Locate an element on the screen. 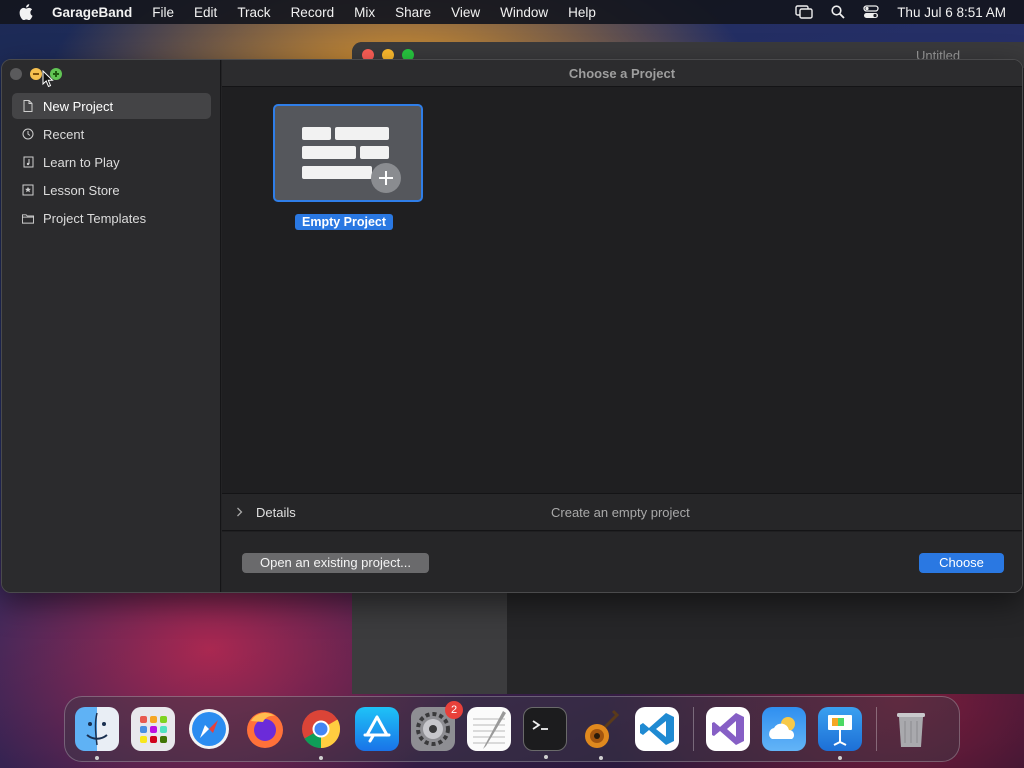  details-bar: Details Create an empty project is located at coordinates (622, 512).